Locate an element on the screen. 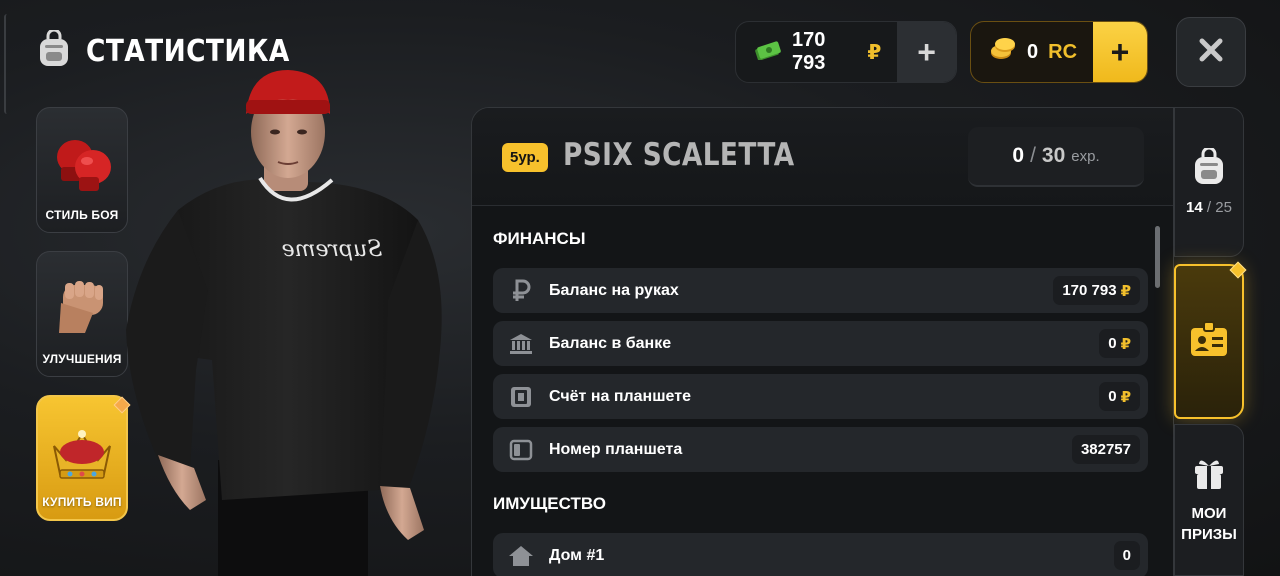 Image resolution: width=1280 pixels, height=576 pixels. inventory-total: 25 is located at coordinates (1223, 207).